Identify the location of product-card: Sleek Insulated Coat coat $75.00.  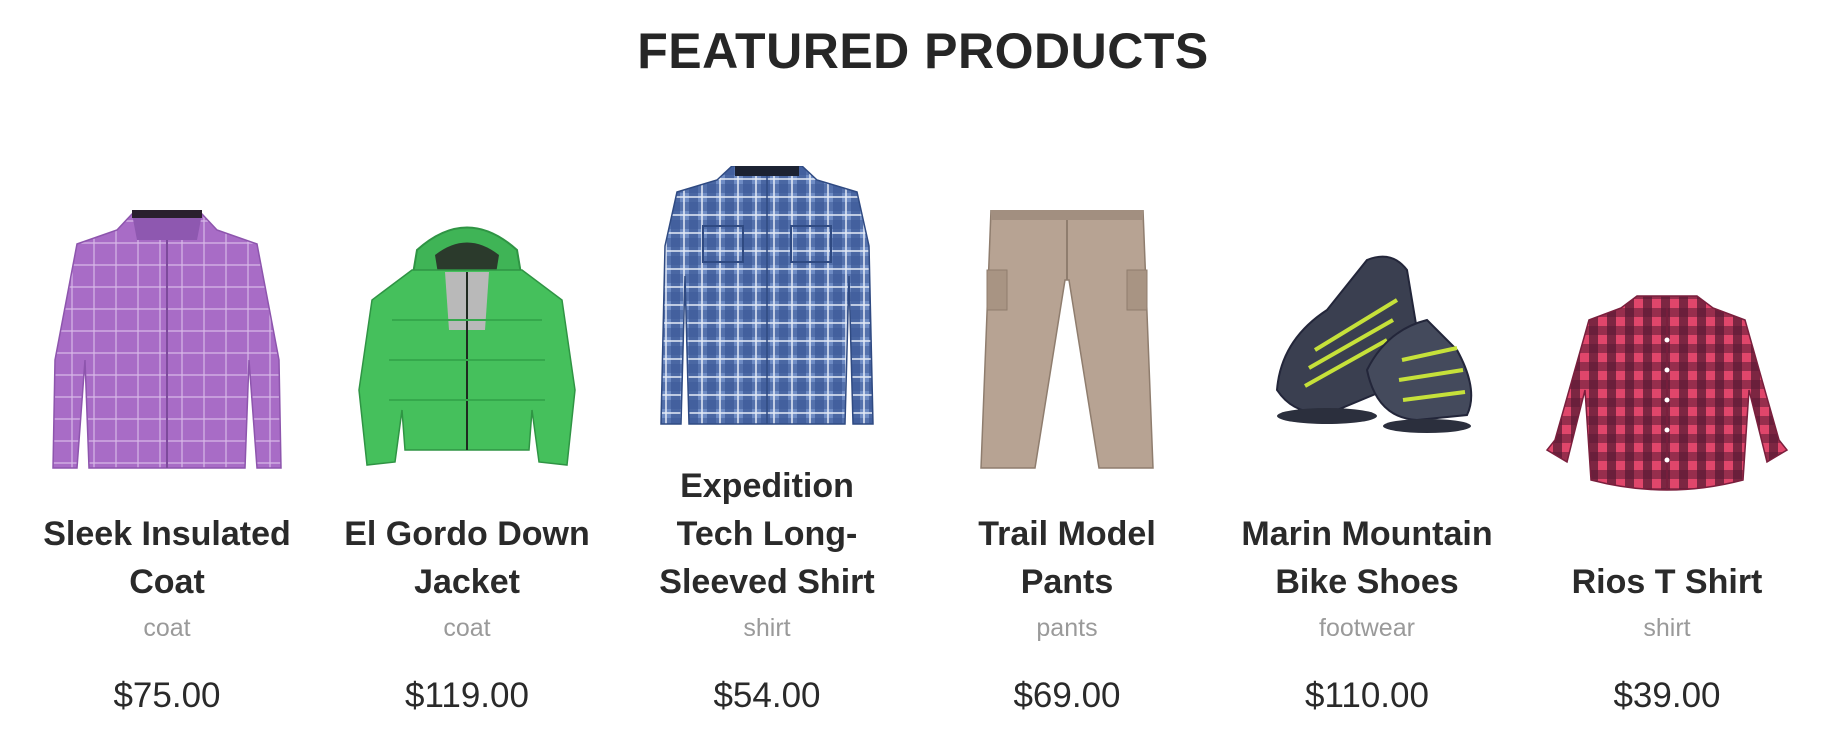
(167, 442).